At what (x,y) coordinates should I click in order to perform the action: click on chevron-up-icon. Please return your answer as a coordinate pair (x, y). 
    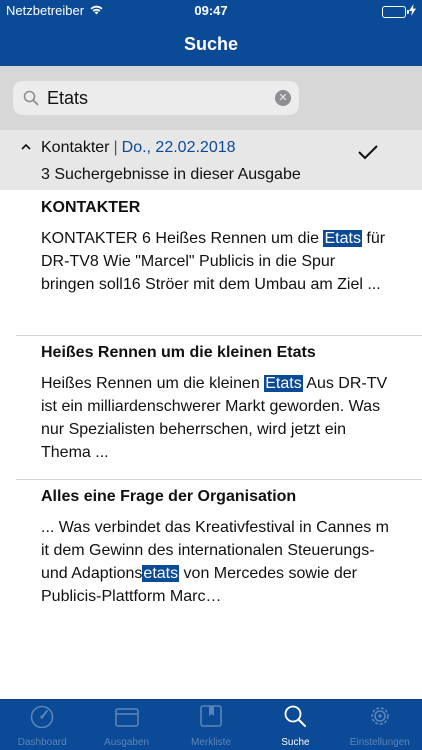
    Looking at the image, I should click on (26, 146).